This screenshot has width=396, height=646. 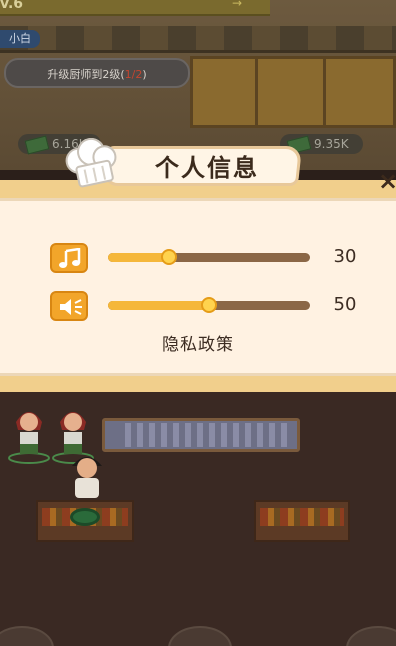 What do you see at coordinates (158, 305) in the screenshot?
I see `sound-slider-fill` at bounding box center [158, 305].